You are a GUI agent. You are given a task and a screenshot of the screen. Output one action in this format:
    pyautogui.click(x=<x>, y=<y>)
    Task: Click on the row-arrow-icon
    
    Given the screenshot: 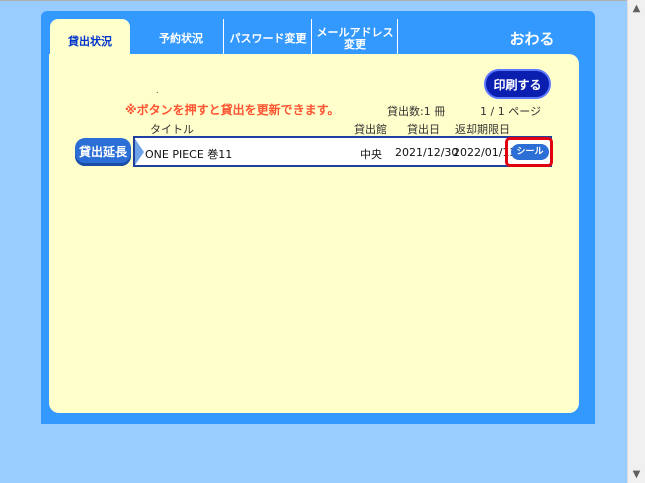 What is the action you would take?
    pyautogui.click(x=139, y=152)
    